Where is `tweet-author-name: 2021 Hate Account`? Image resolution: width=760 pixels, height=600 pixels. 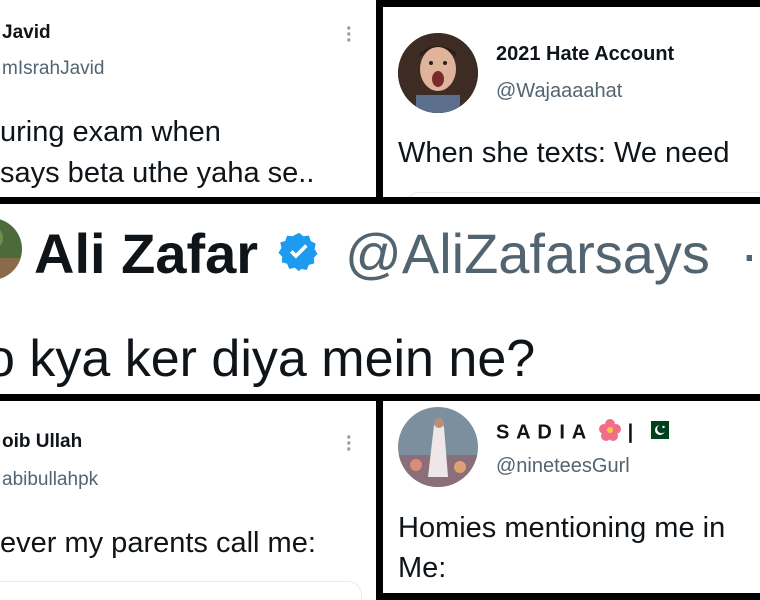 tweet-author-name: 2021 Hate Account is located at coordinates (585, 54).